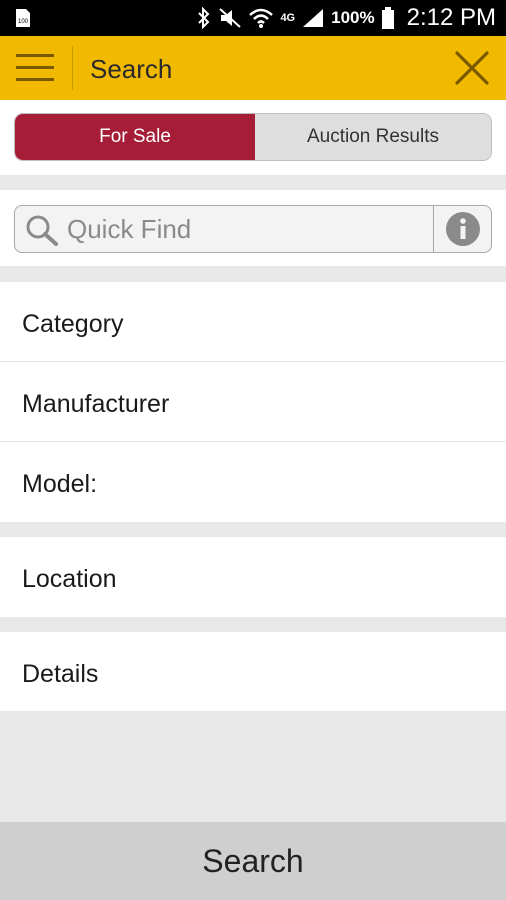  What do you see at coordinates (60, 674) in the screenshot?
I see `details-label: Details` at bounding box center [60, 674].